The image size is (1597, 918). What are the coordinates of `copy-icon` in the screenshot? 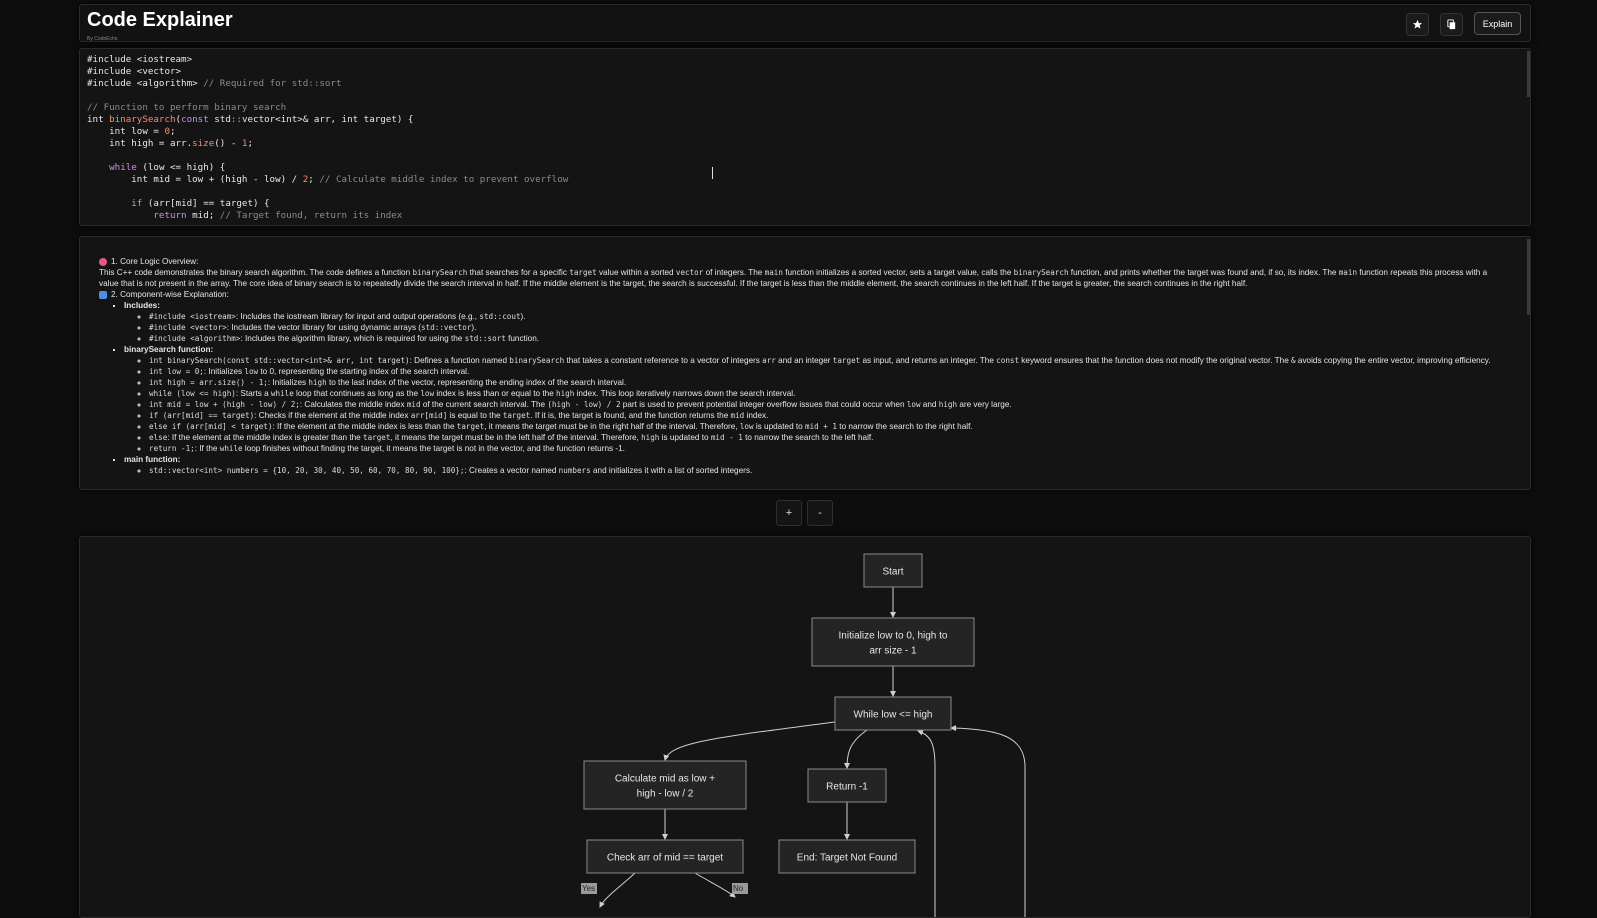 It's located at (1451, 24).